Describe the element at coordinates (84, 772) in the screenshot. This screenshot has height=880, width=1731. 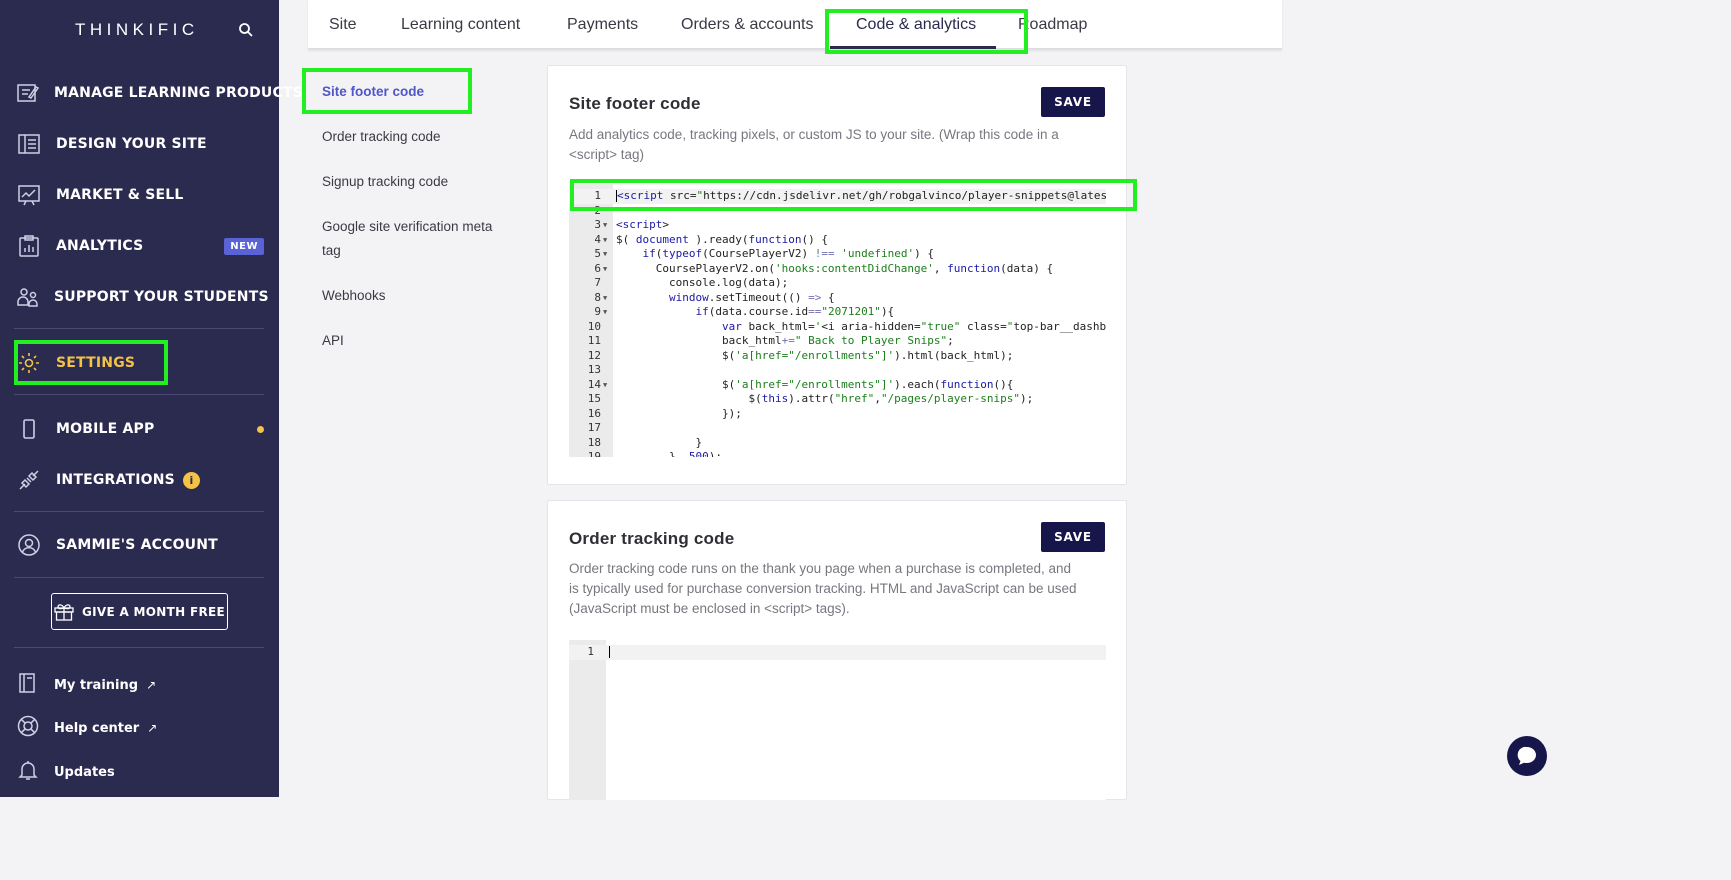
I see `sidebar-item-label: Updates` at that location.